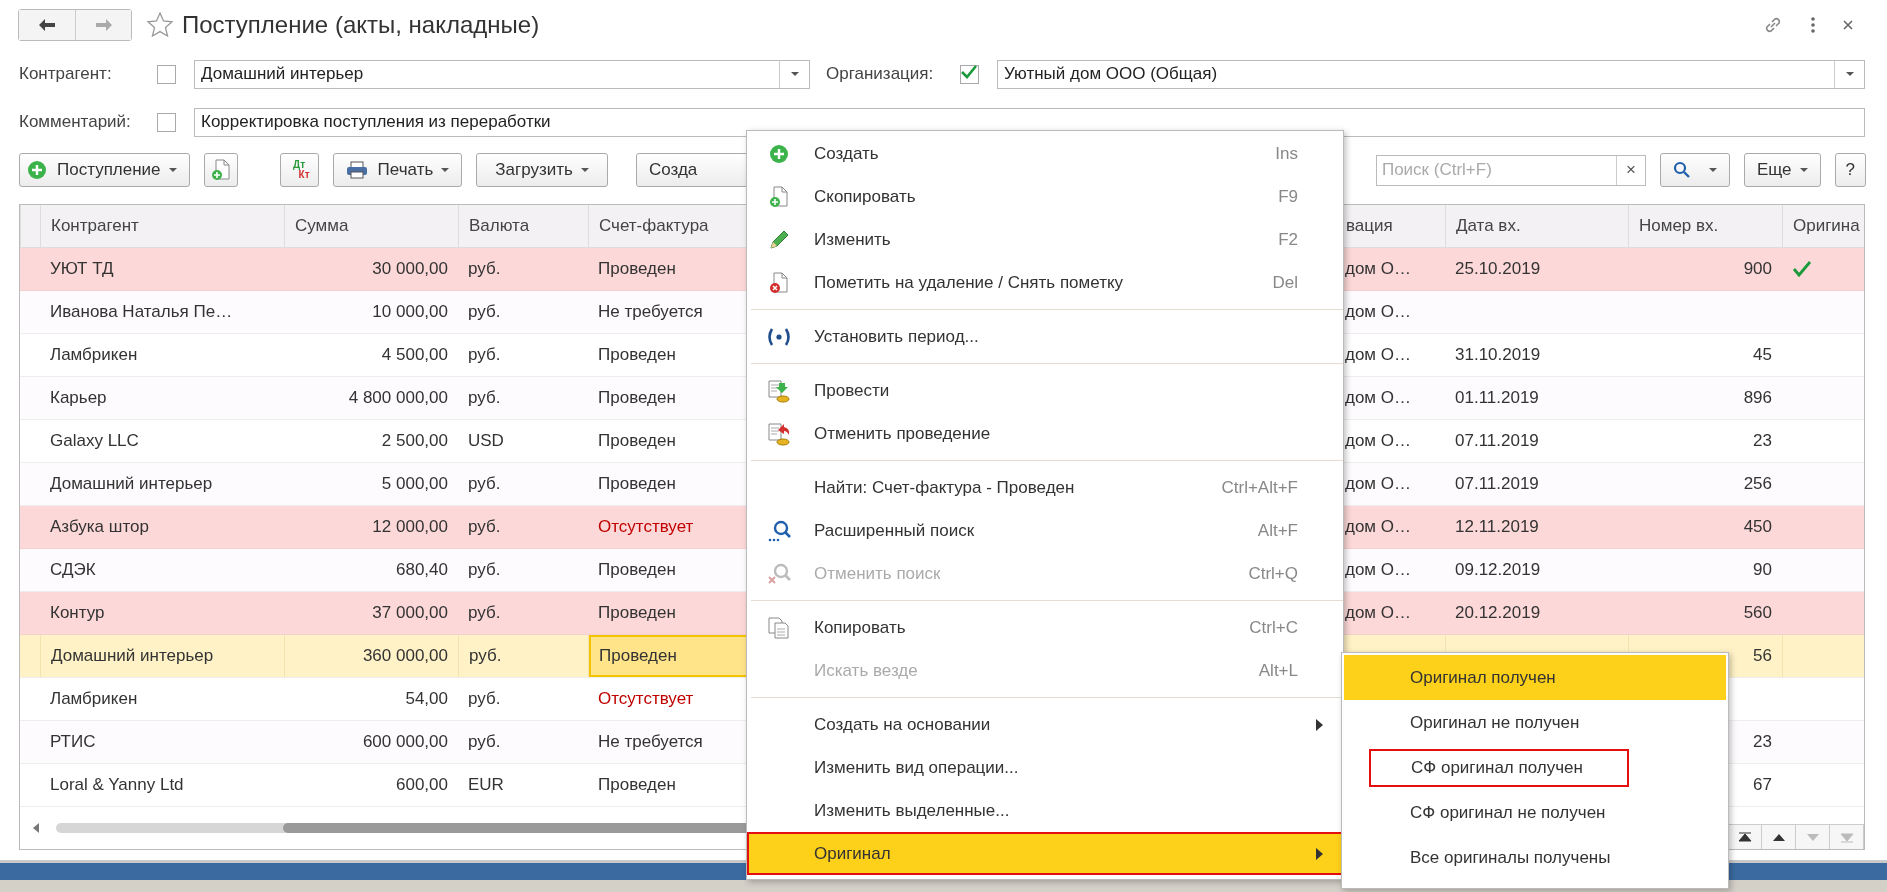 Image resolution: width=1887 pixels, height=892 pixels. I want to click on table-cell: 360 000,00, so click(371, 656).